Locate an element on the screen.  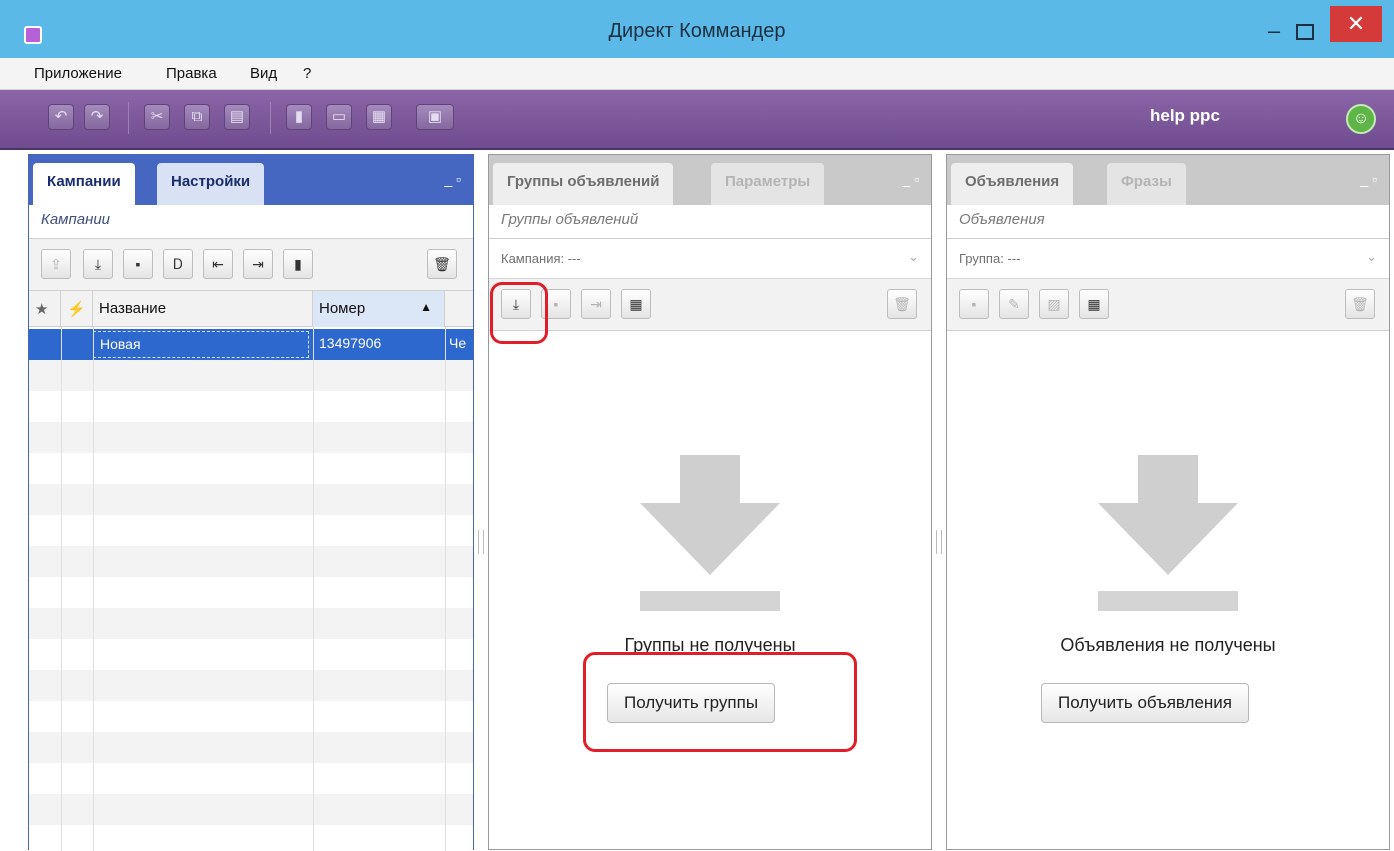
star-column-header: ★ is located at coordinates (45, 309).